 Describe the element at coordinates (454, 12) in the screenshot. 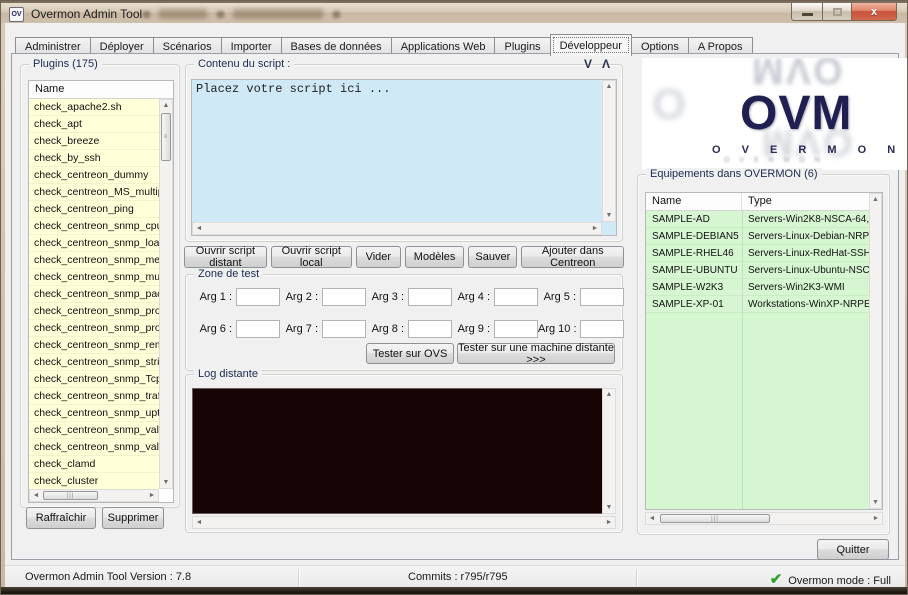

I see `titlebar: OV Overmon Admin Tool x` at that location.